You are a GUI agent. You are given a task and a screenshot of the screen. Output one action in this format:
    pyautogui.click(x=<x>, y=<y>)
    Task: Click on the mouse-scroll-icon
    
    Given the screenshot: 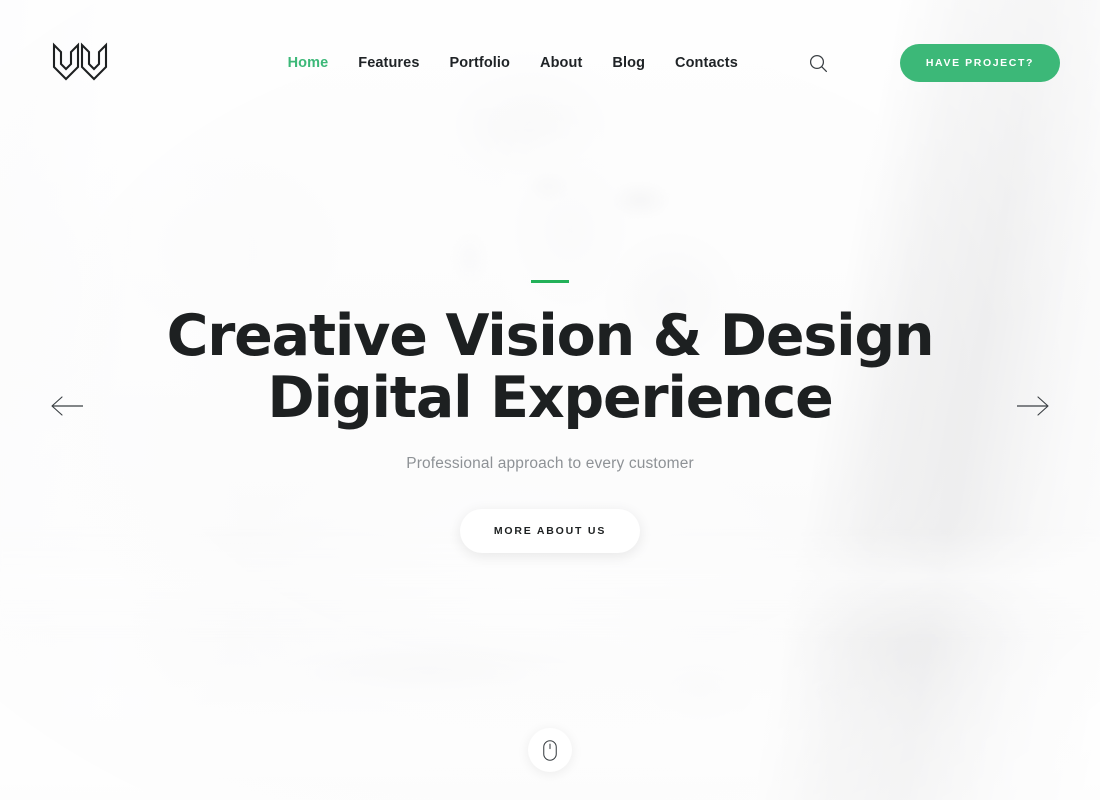 What is the action you would take?
    pyautogui.click(x=550, y=750)
    